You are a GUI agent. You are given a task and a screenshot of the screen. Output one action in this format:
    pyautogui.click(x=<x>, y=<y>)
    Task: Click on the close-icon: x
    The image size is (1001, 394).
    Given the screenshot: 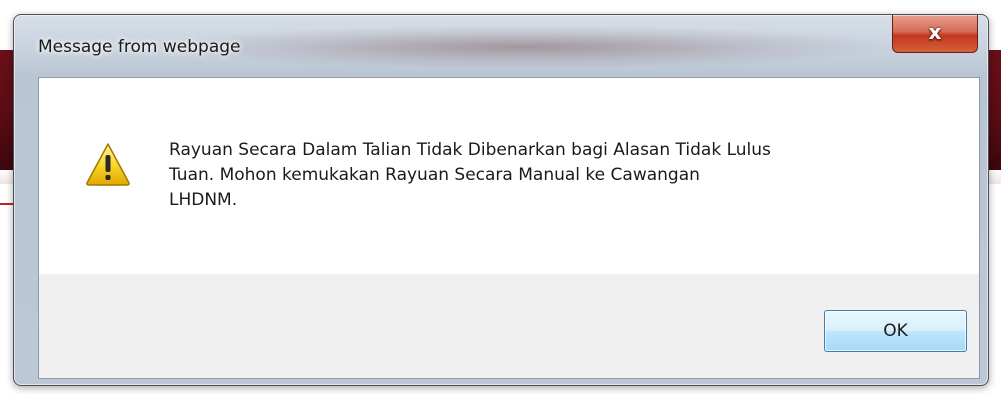 What is the action you would take?
    pyautogui.click(x=935, y=32)
    